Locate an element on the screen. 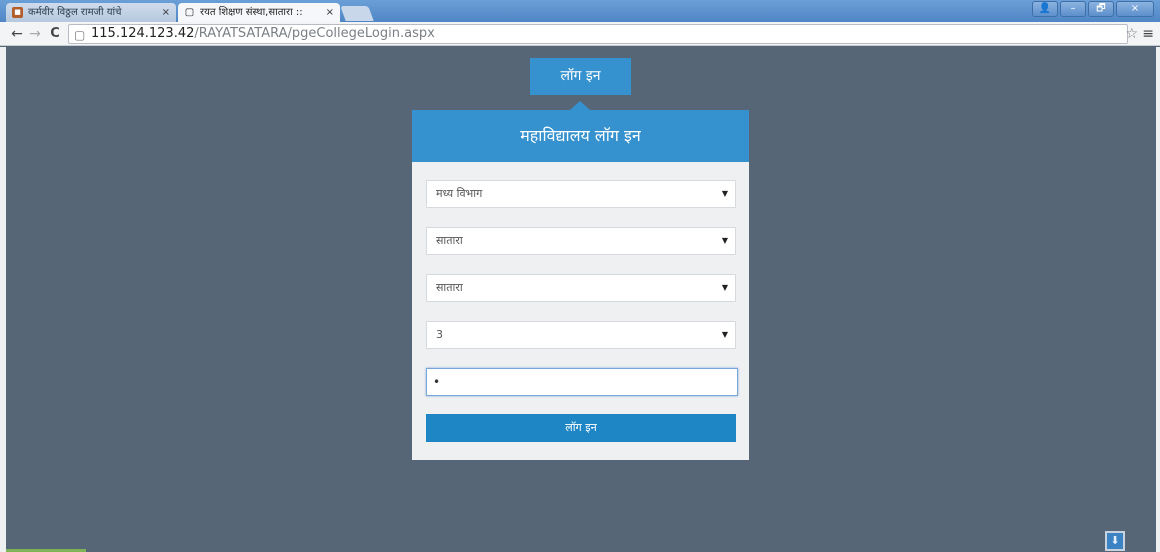 Image resolution: width=1160 pixels, height=552 pixels. tab-title: रयत शिक्षण संस्था,सातारा :: is located at coordinates (251, 12).